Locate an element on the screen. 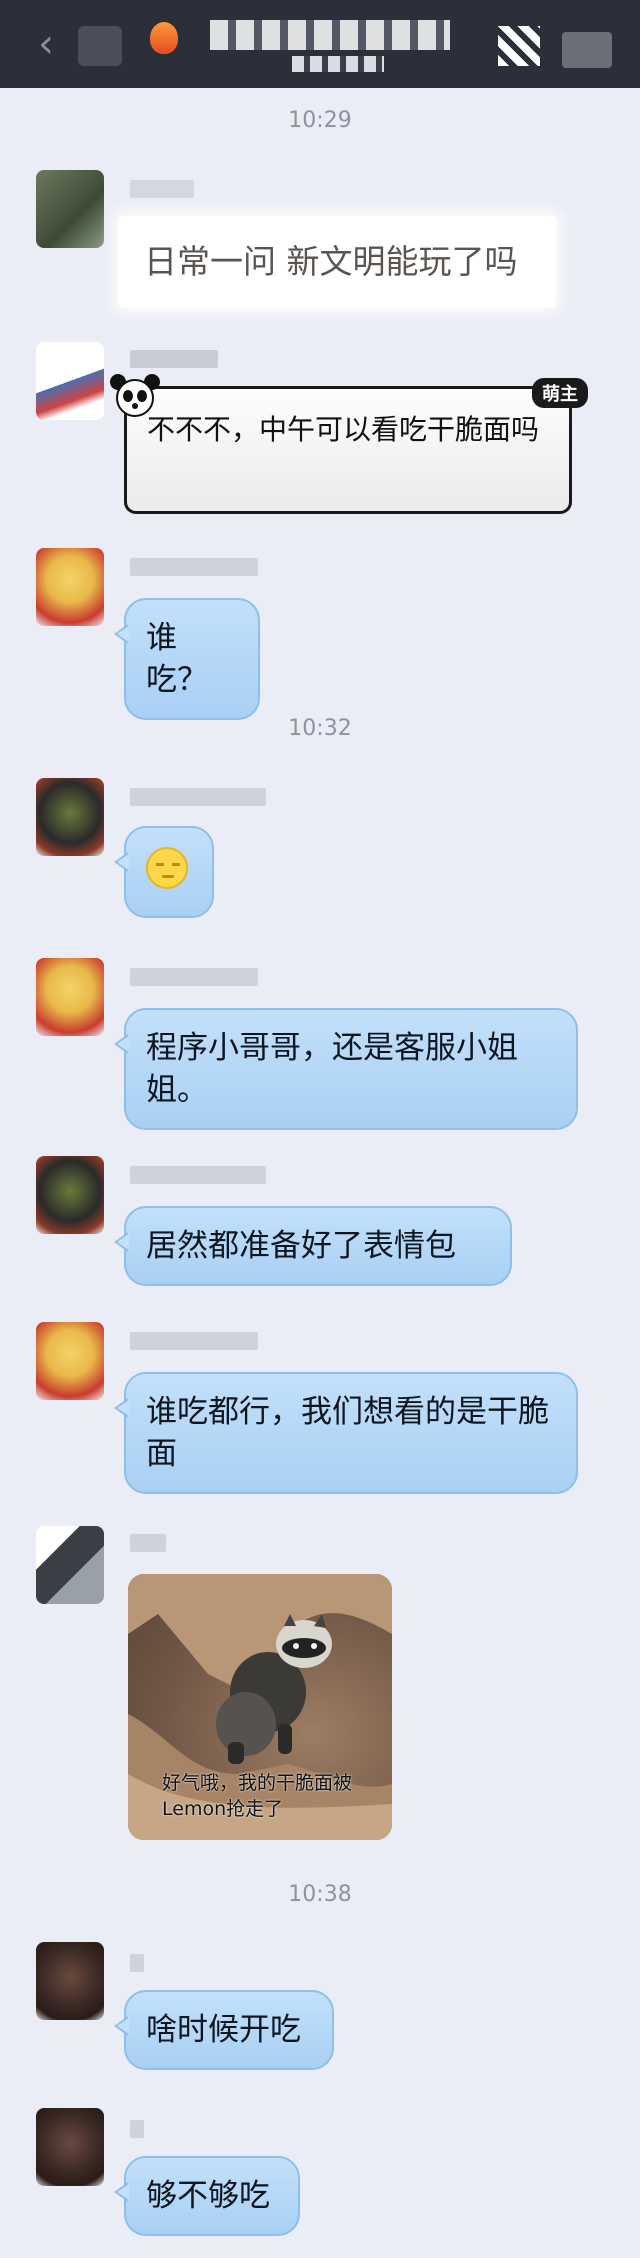 Image resolution: width=640 pixels, height=2258 pixels. message-bubble: 不不不，中午可以看吃干脆面吗 is located at coordinates (348, 450).